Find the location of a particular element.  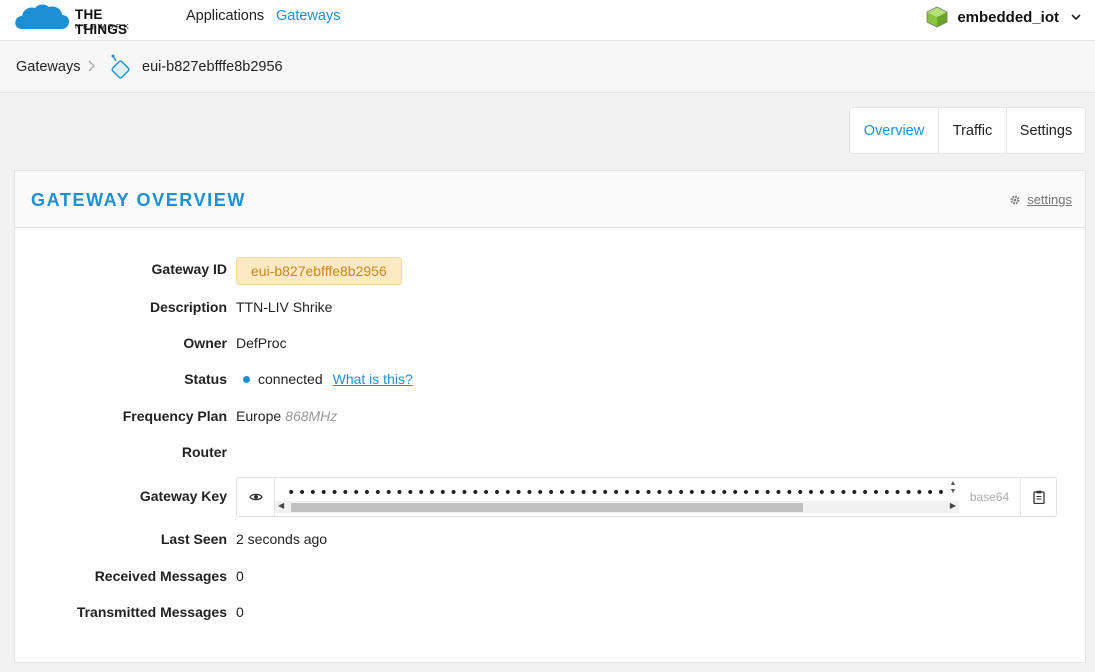

breadcrumb-current-gateway: eui-b827ebfffe8b2956 is located at coordinates (212, 67).